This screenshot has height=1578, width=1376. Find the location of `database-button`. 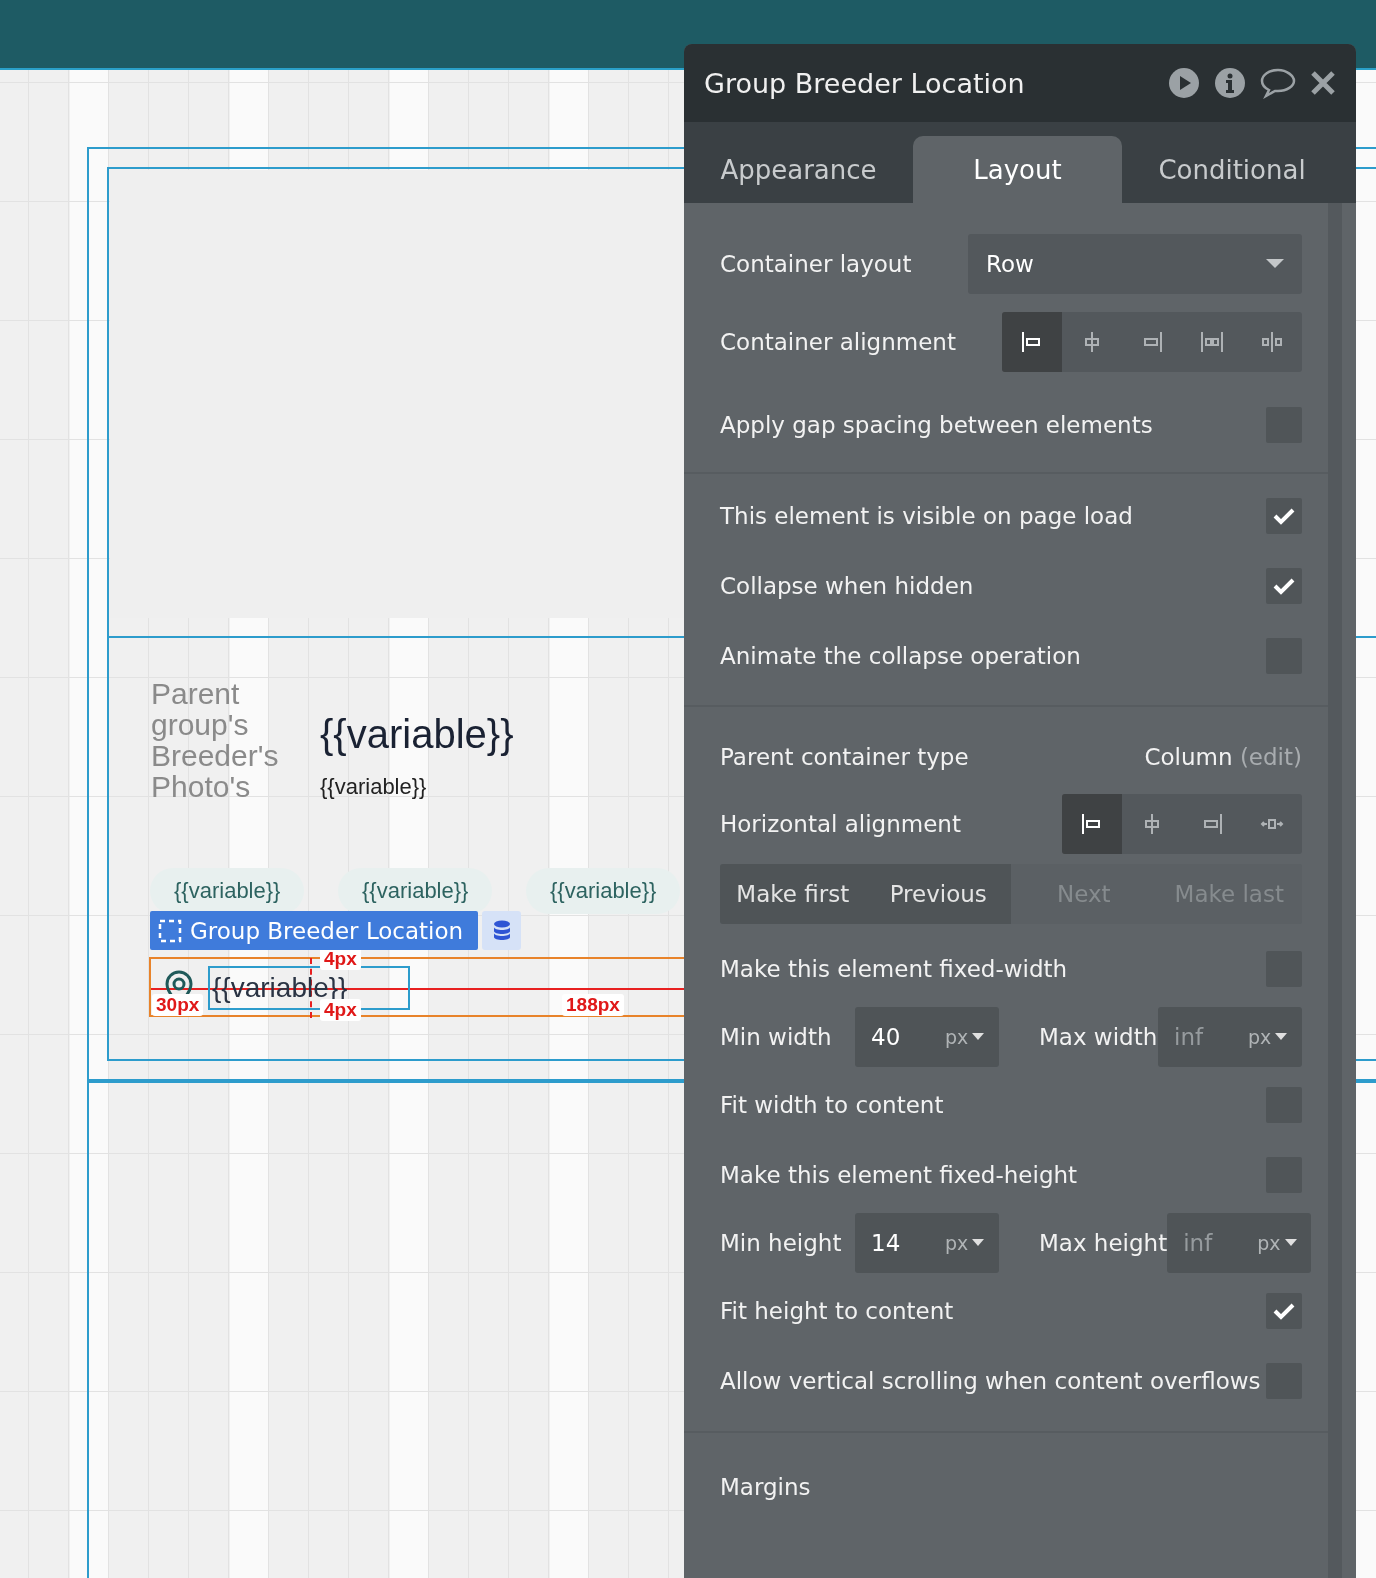

database-button is located at coordinates (501, 930).